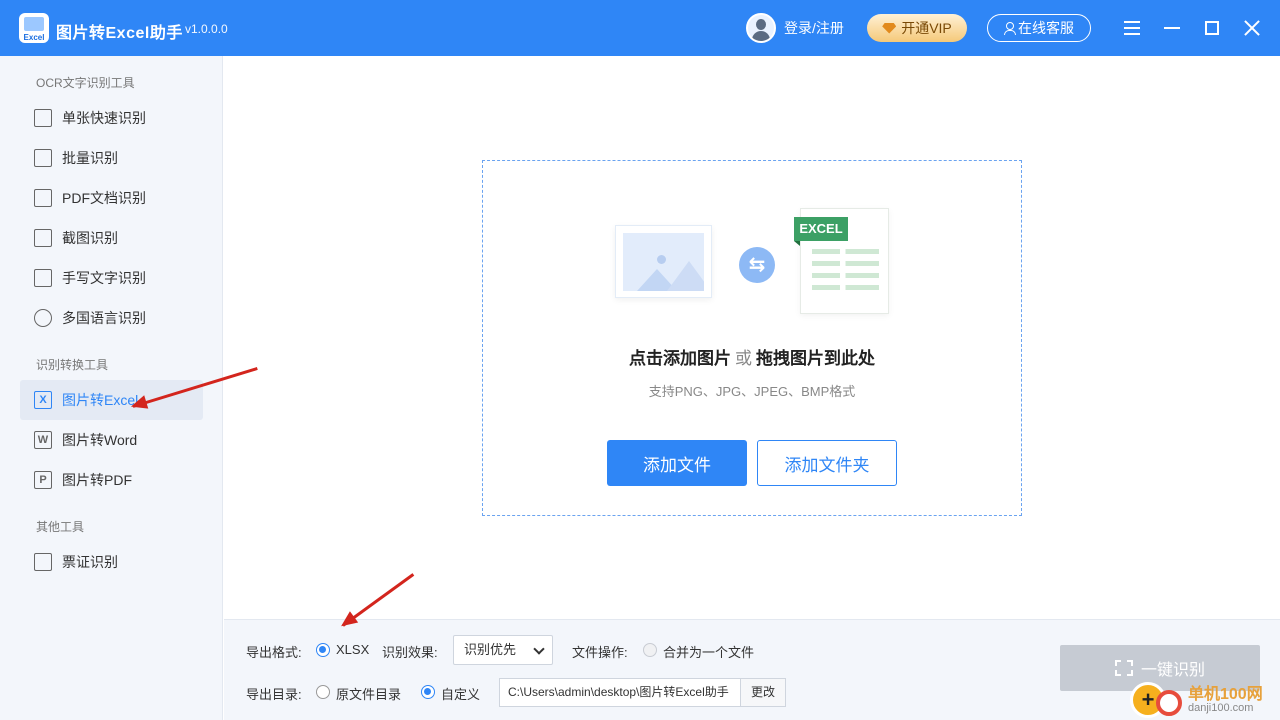  What do you see at coordinates (323, 692) in the screenshot?
I see `dir-original-radio` at bounding box center [323, 692].